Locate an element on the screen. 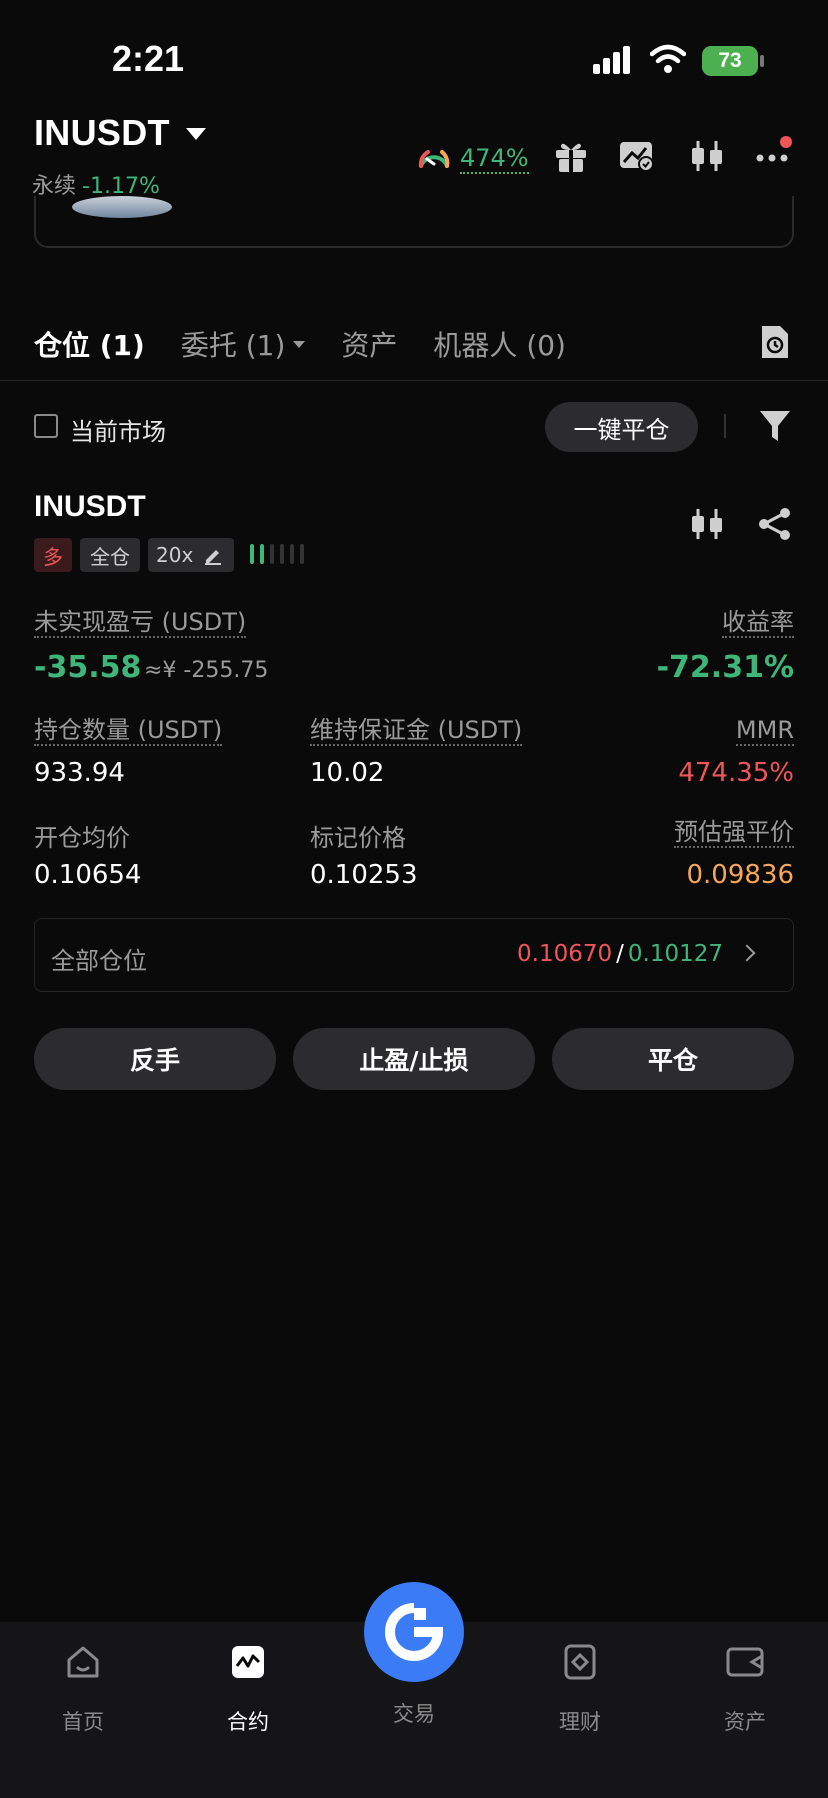 This screenshot has width=828, height=1798. current-market-checkbox is located at coordinates (46, 426).